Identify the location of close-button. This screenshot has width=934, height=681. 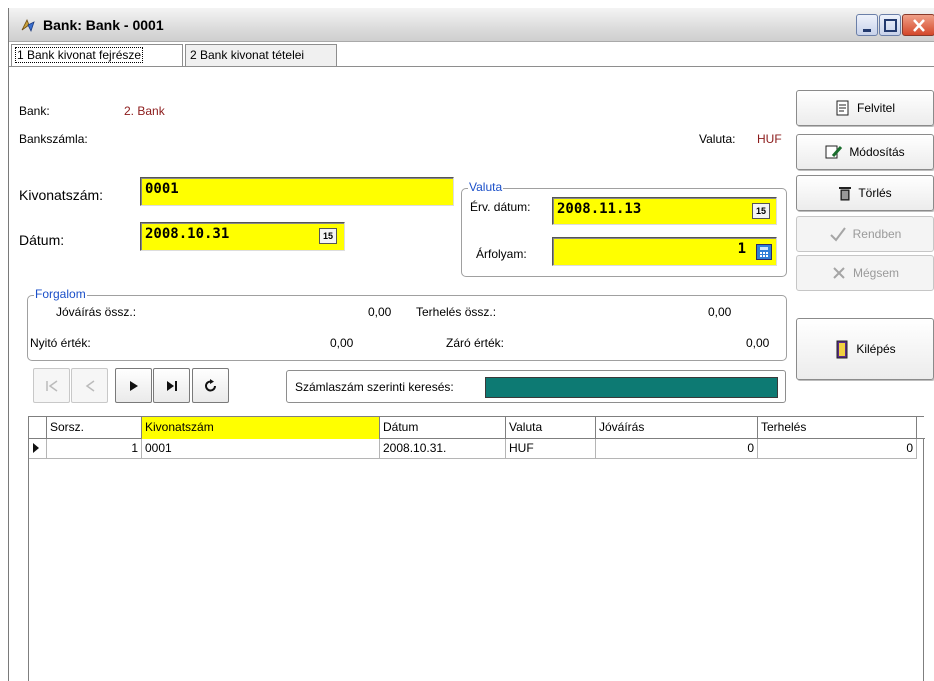
(918, 25).